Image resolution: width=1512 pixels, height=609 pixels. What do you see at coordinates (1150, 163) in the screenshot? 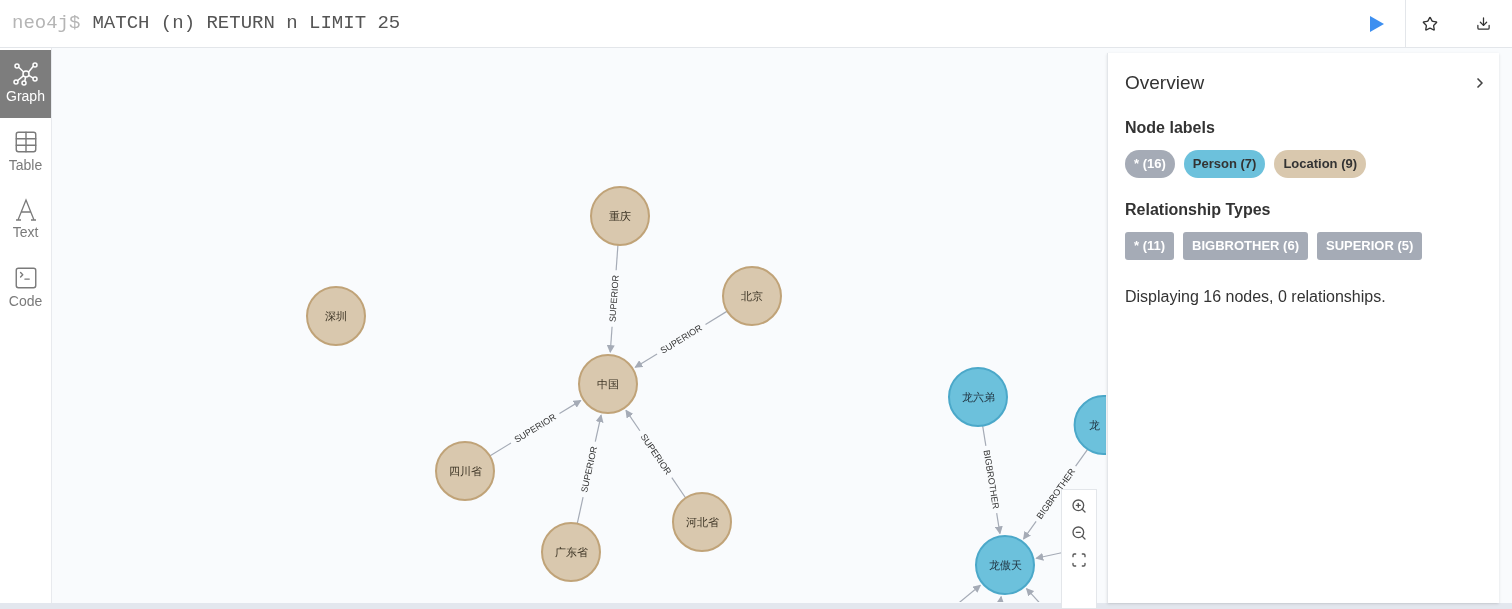
I see `label-pill: * (16)` at bounding box center [1150, 163].